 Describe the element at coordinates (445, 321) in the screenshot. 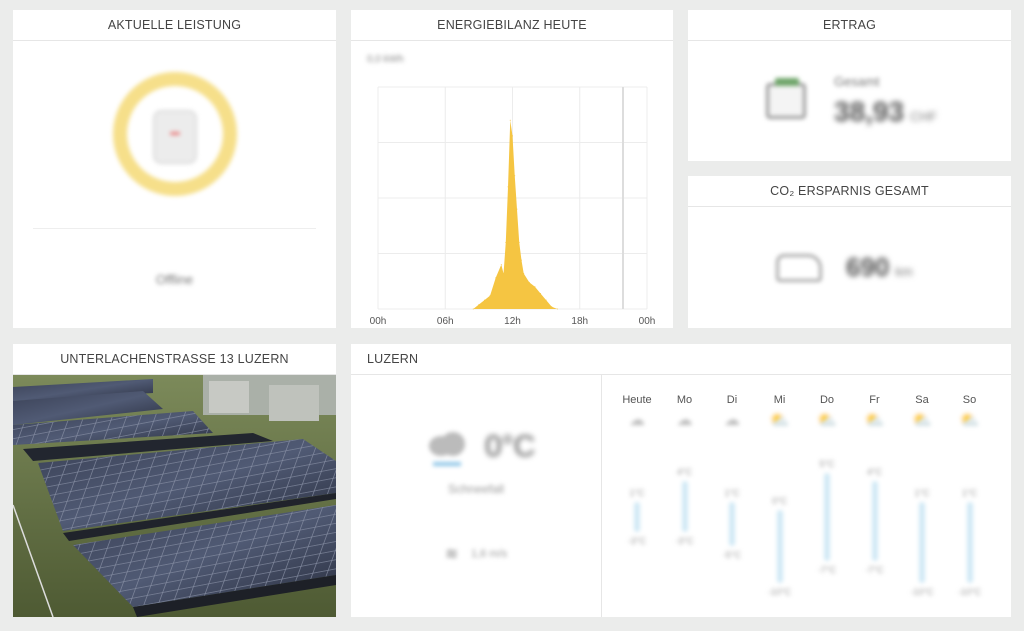

I see `x-tick-label: 06h` at that location.